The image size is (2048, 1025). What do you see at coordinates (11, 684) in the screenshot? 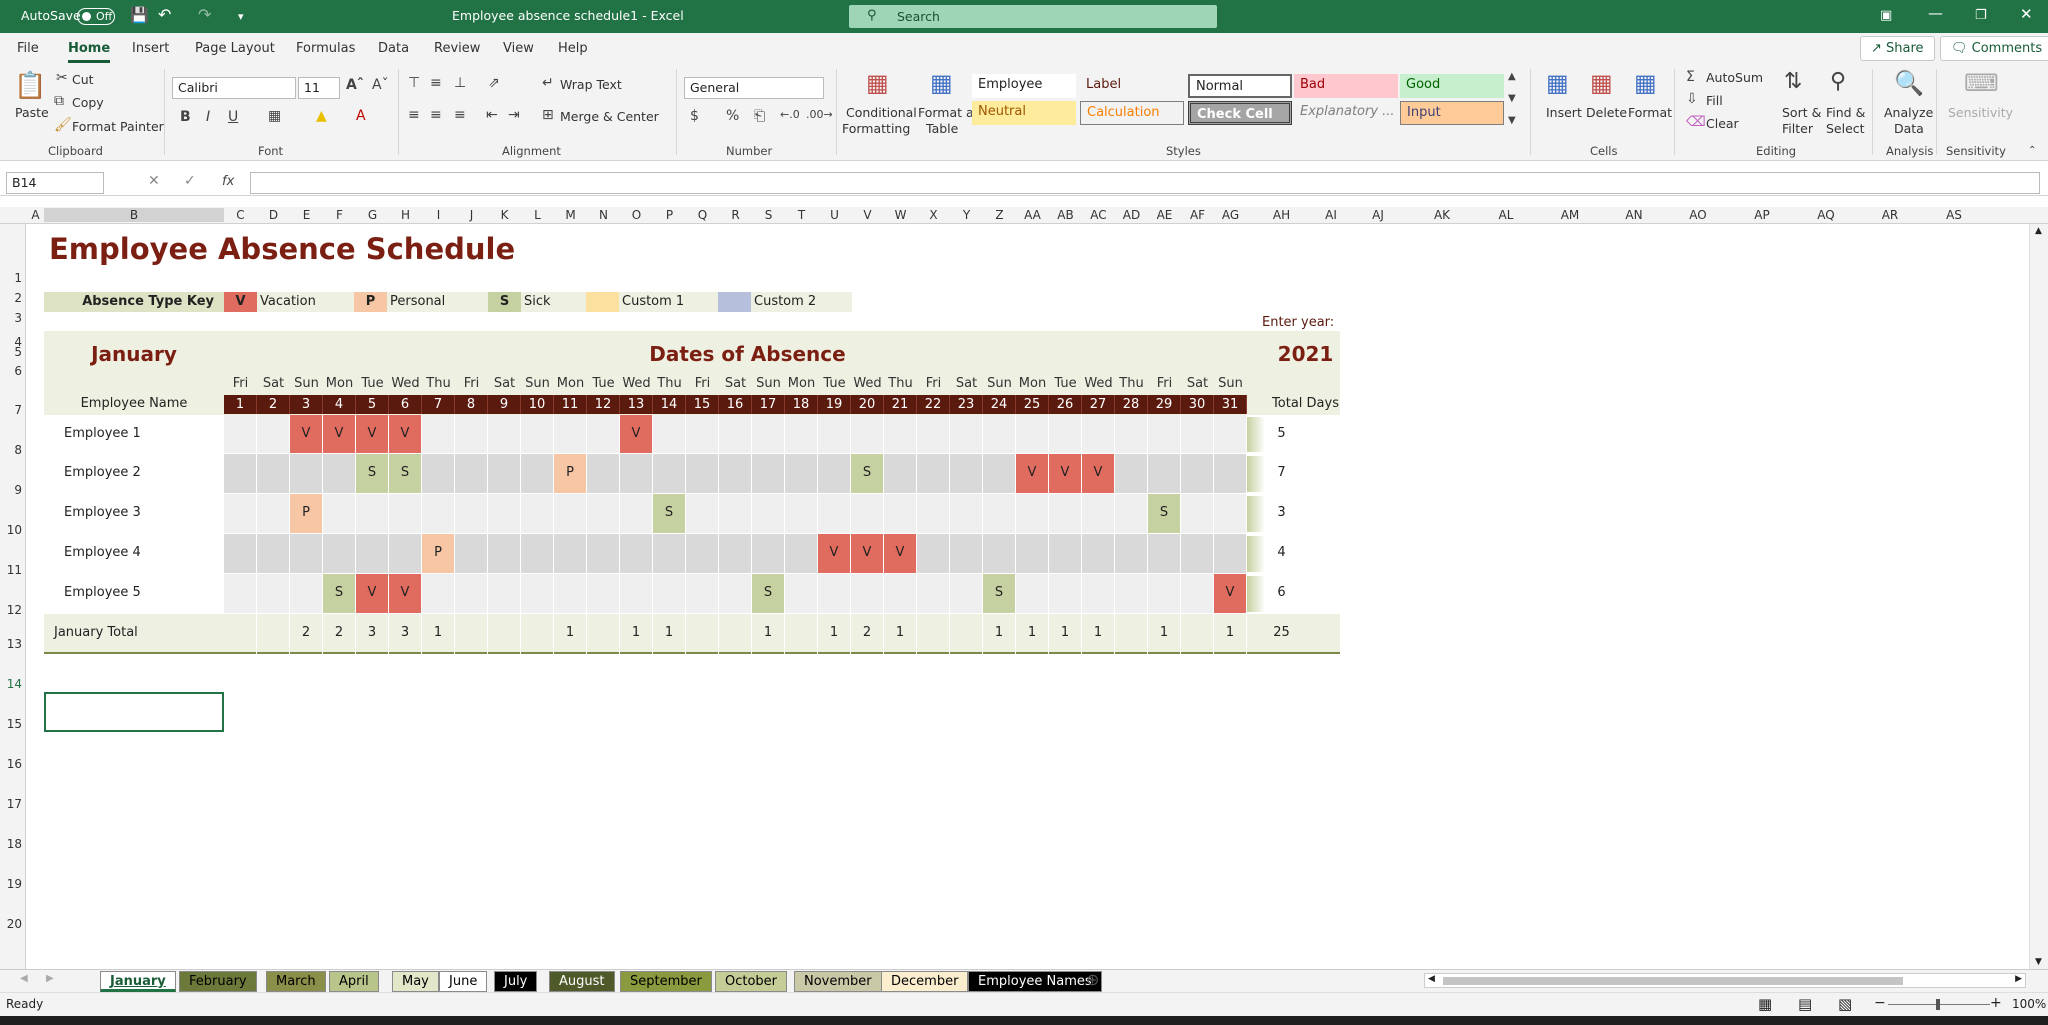
I see `row-header-14: 14` at bounding box center [11, 684].